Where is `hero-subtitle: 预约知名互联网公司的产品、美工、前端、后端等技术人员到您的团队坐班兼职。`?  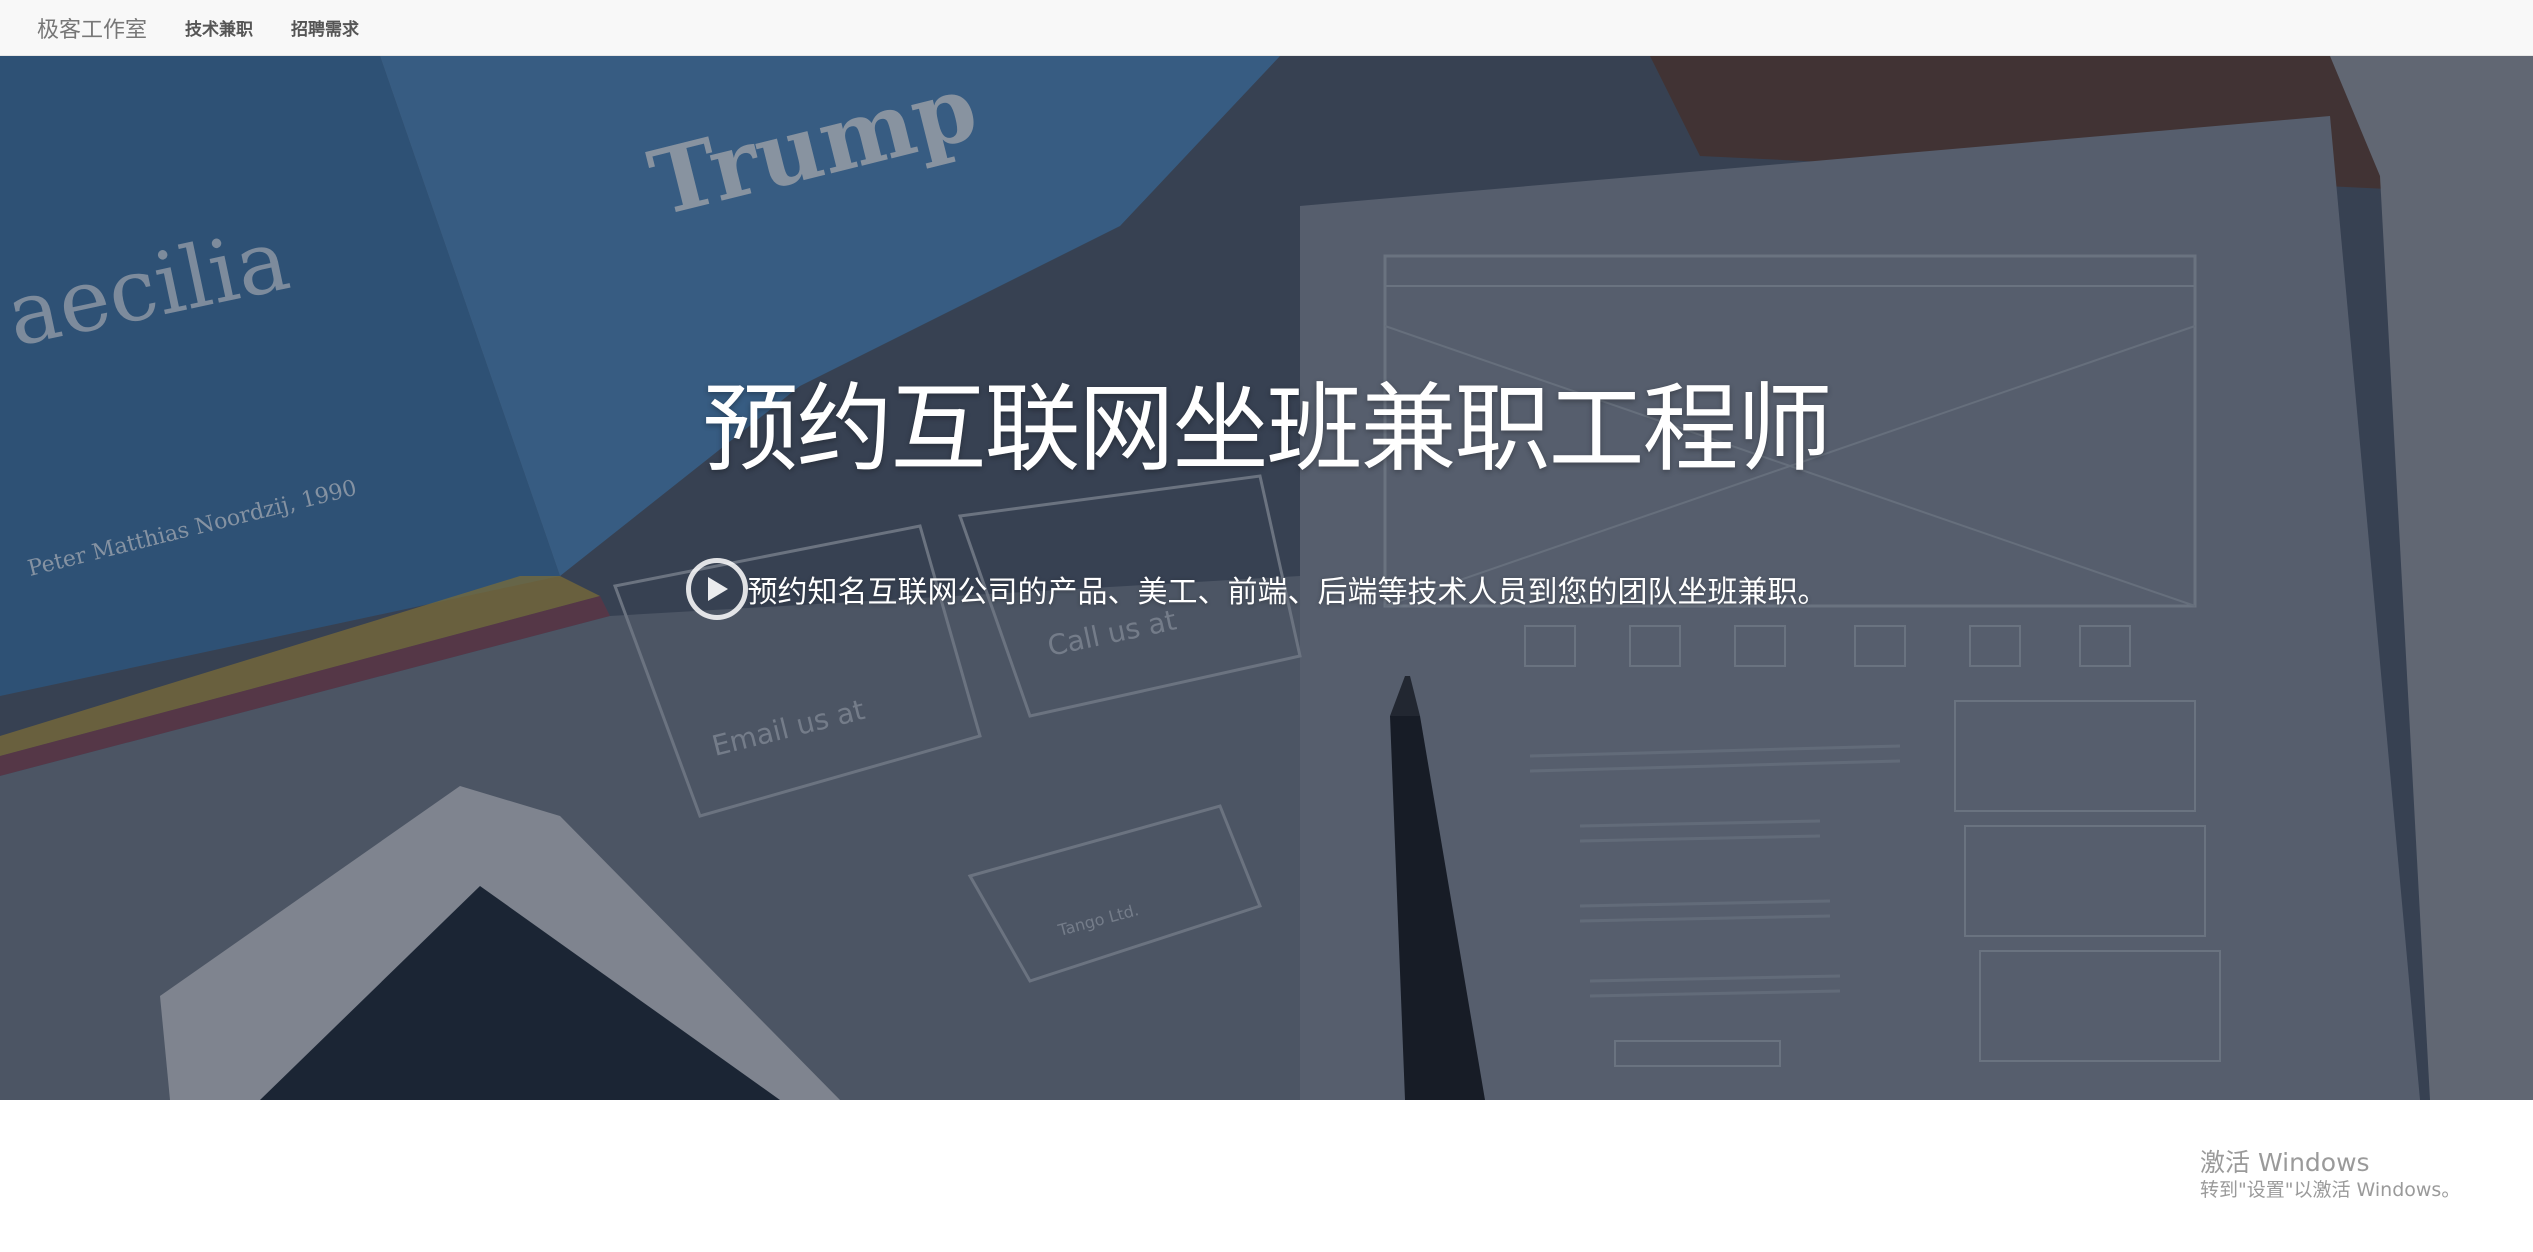
hero-subtitle: 预约知名互联网公司的产品、美工、前端、后端等技术人员到您的团队坐班兼职。 is located at coordinates (1287, 592).